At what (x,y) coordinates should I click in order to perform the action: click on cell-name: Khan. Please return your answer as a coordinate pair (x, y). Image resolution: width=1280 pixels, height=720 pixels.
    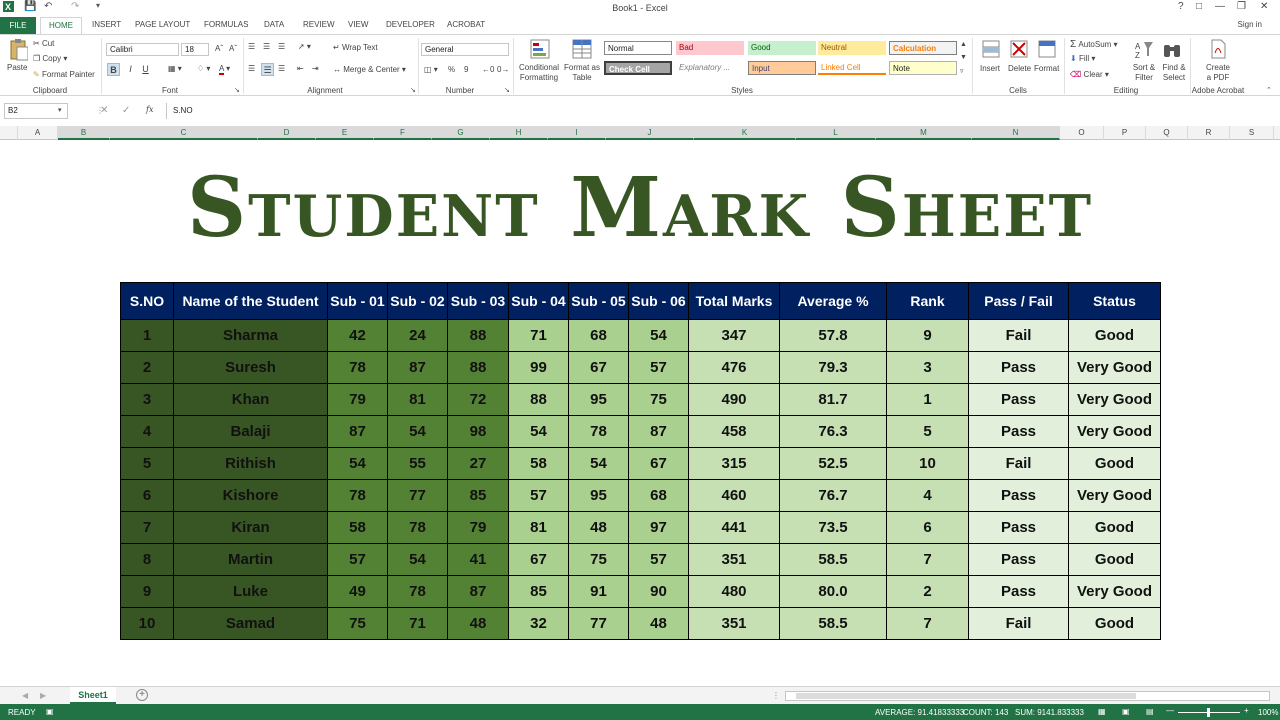
    Looking at the image, I should click on (250, 399).